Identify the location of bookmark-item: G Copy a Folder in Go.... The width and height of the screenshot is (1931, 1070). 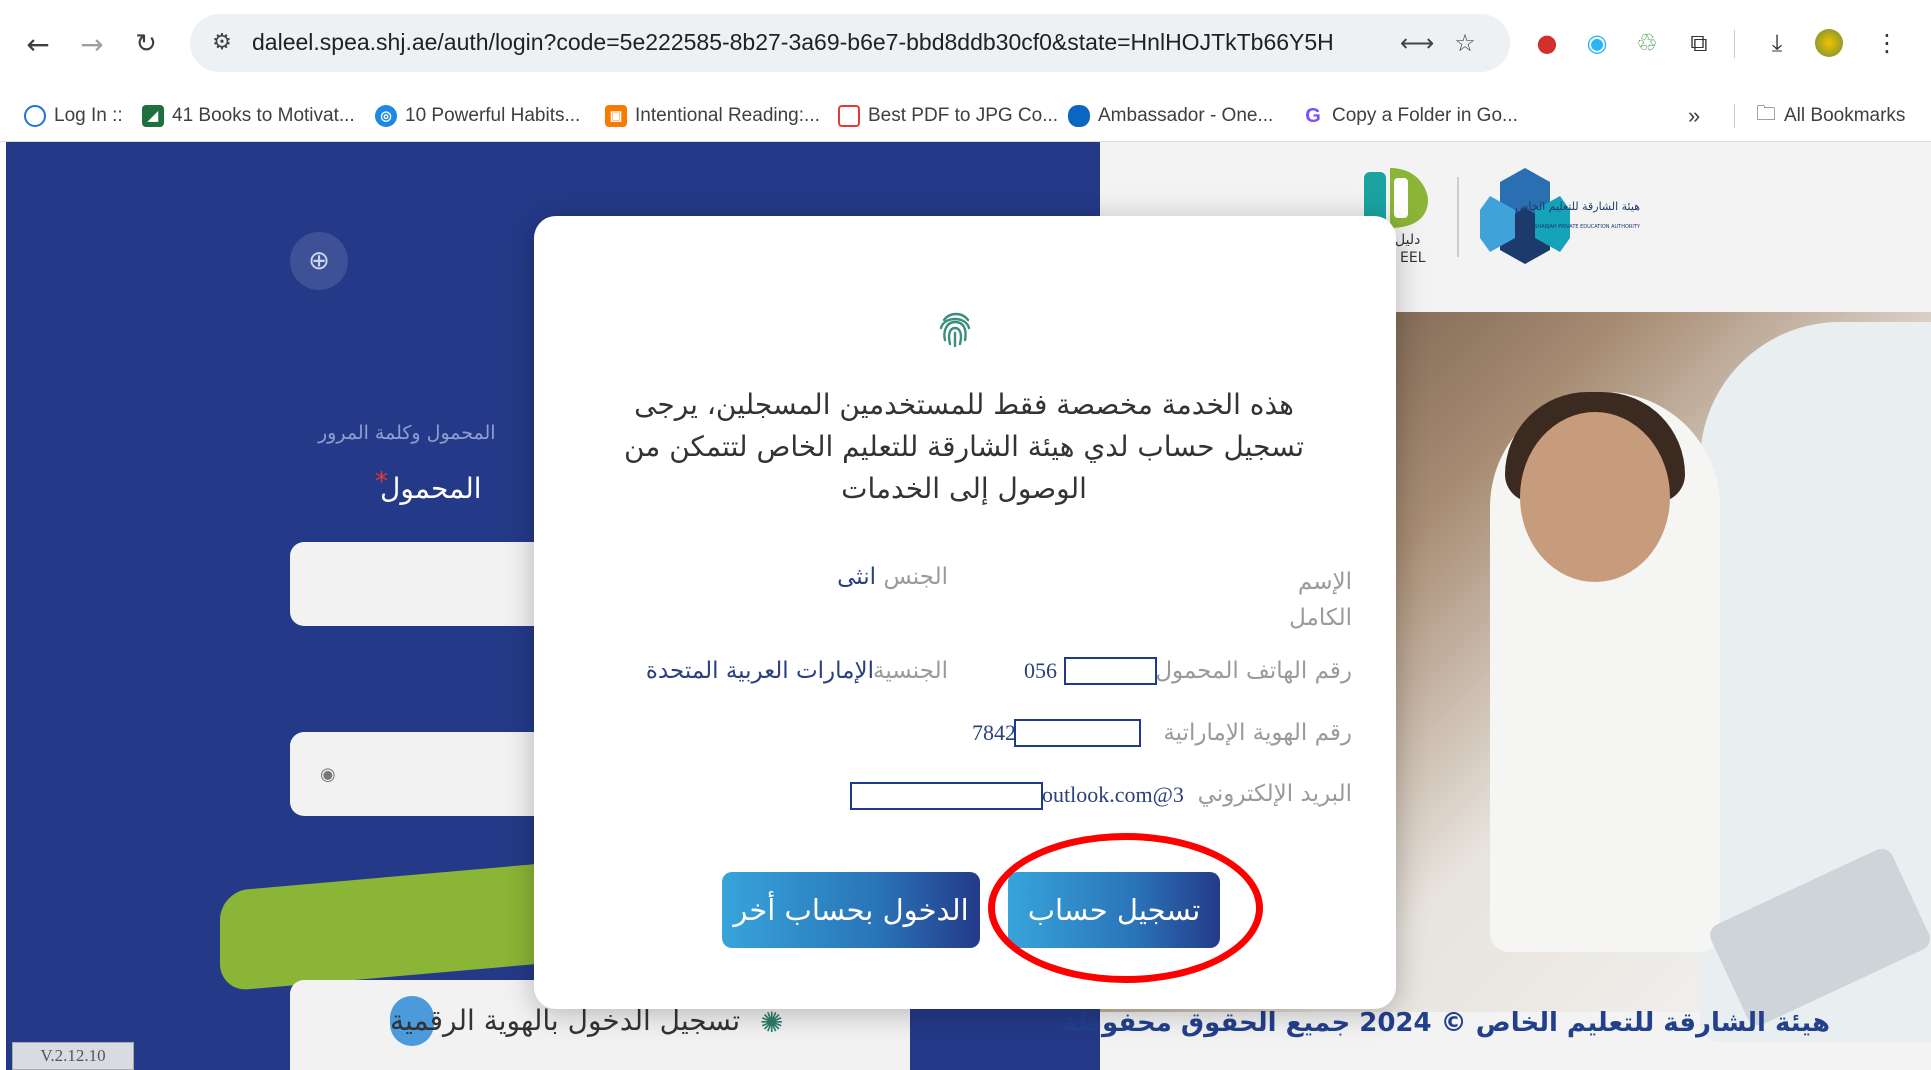
(1410, 116).